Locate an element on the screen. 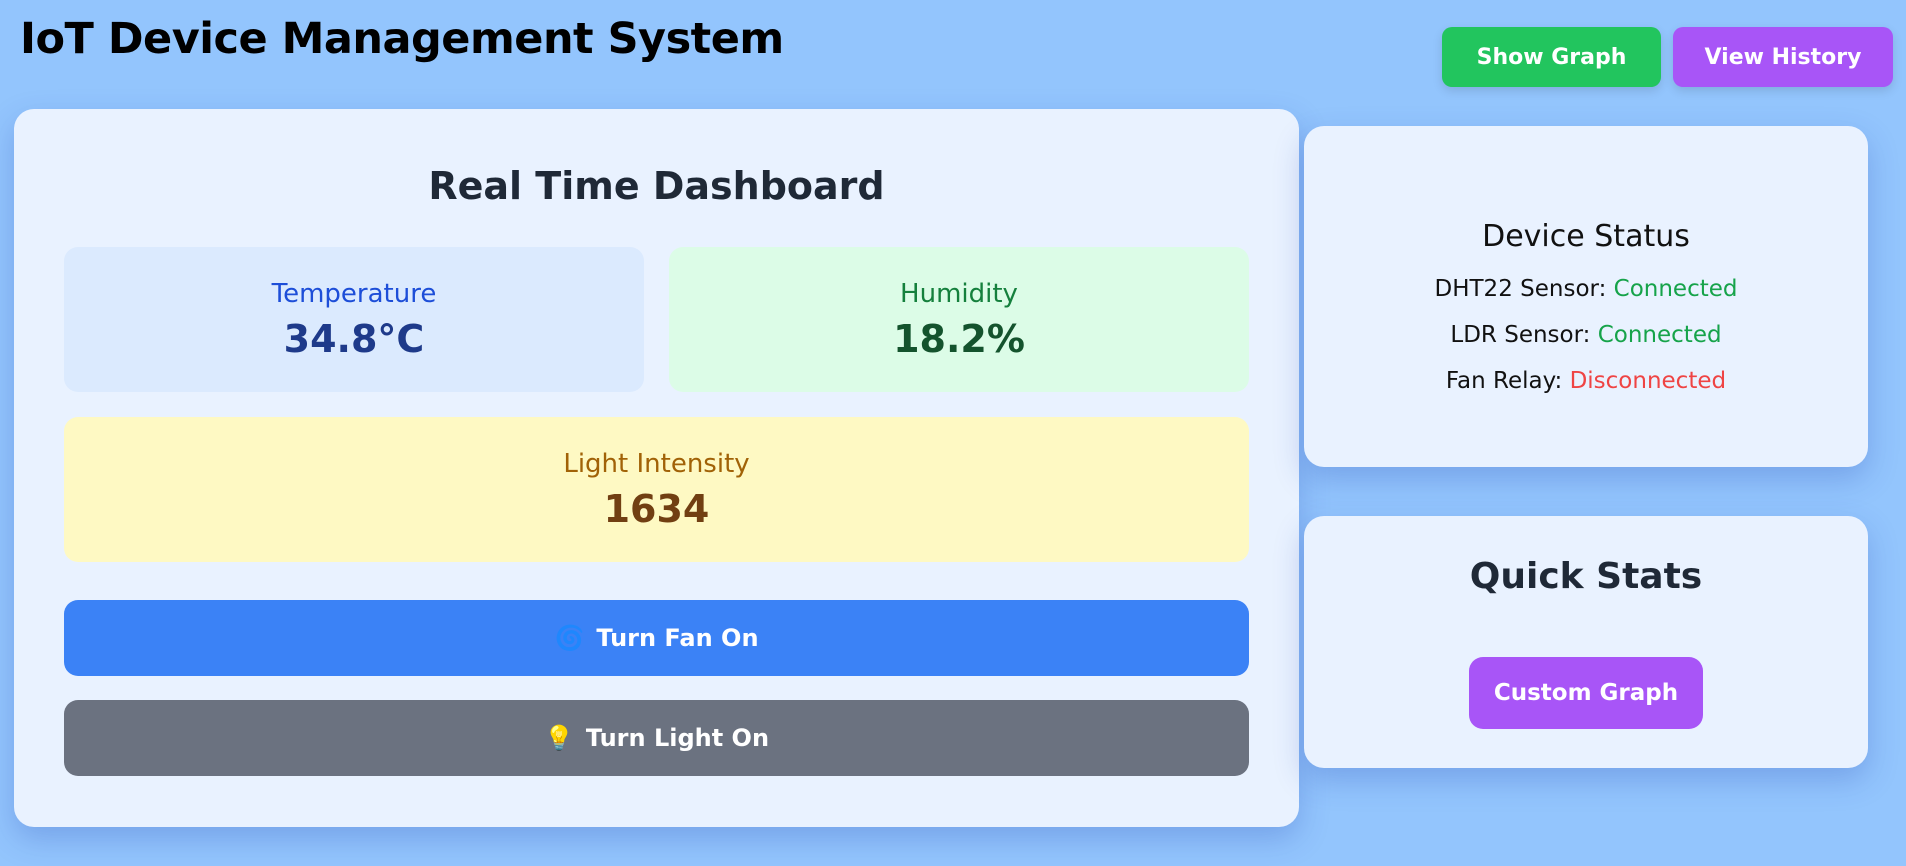  lightbulb-icon: 💡 is located at coordinates (558, 738).